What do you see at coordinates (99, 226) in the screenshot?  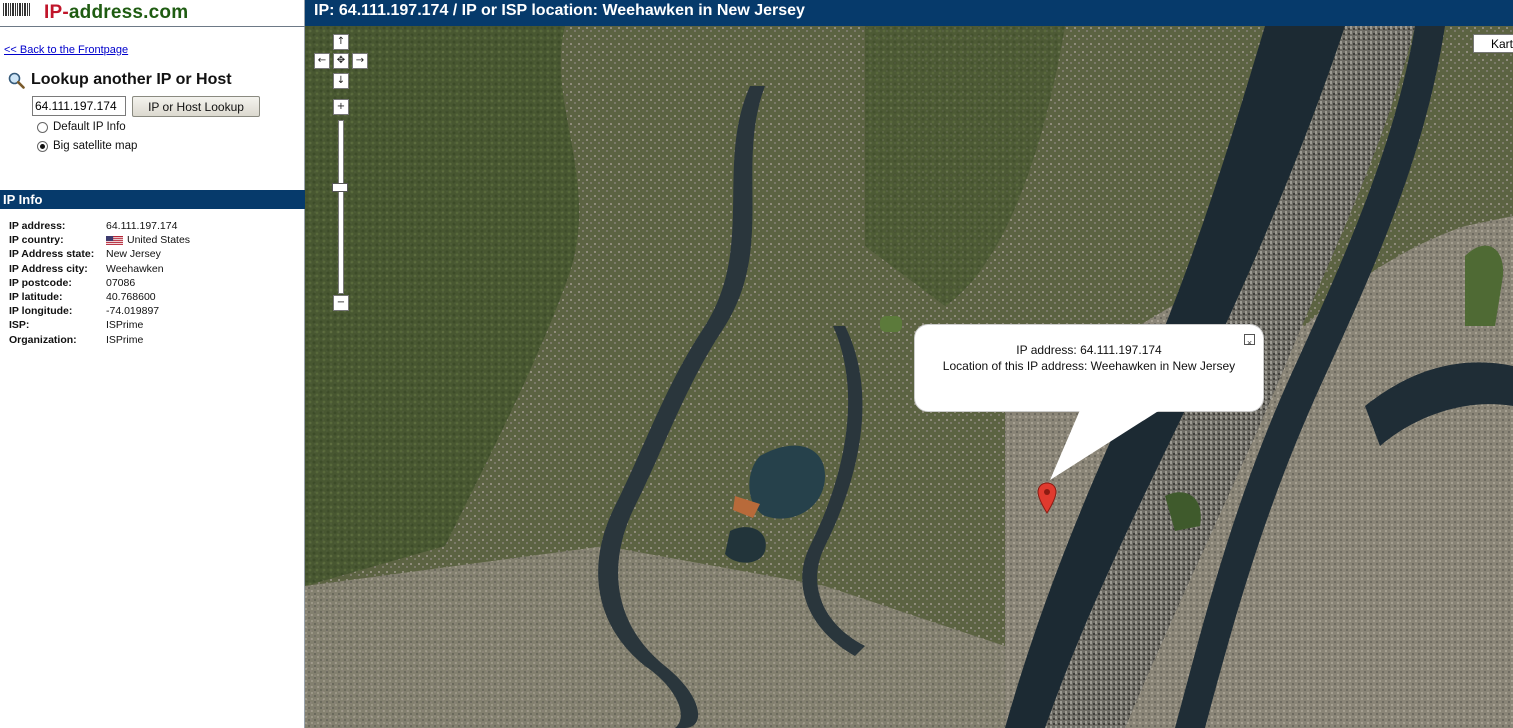 I see `table-row: IP address: 64.111.197.174` at bounding box center [99, 226].